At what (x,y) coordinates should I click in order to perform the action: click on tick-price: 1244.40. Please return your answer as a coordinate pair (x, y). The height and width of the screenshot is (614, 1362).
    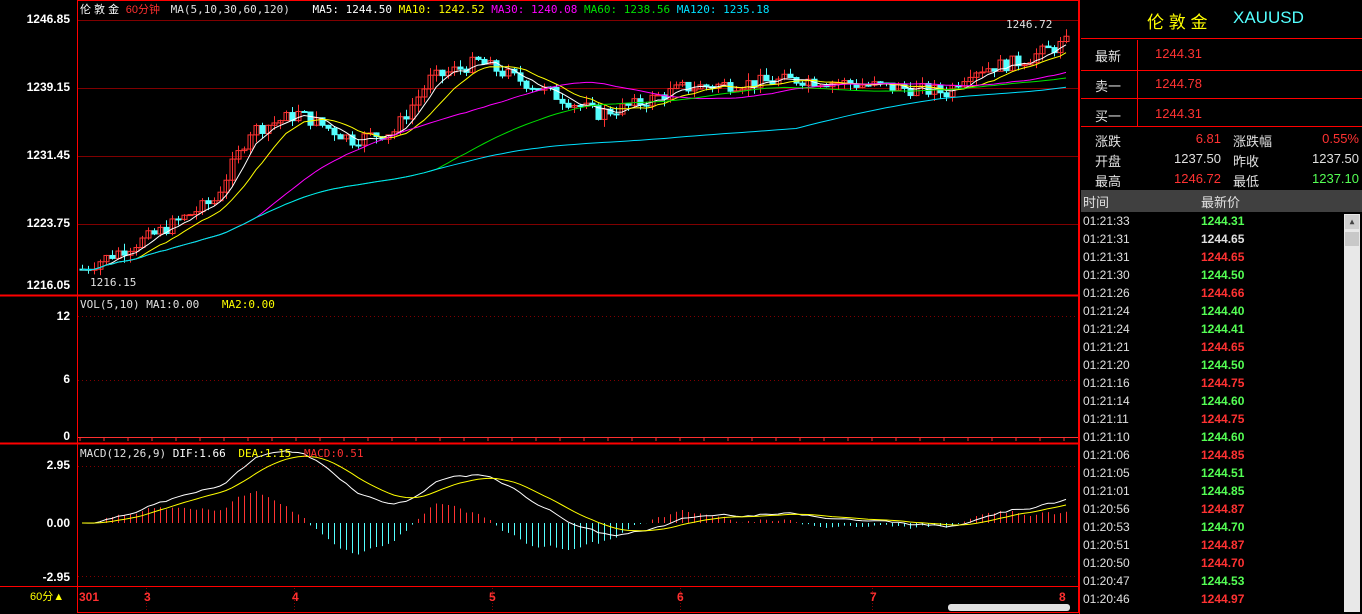
    Looking at the image, I should click on (1223, 311).